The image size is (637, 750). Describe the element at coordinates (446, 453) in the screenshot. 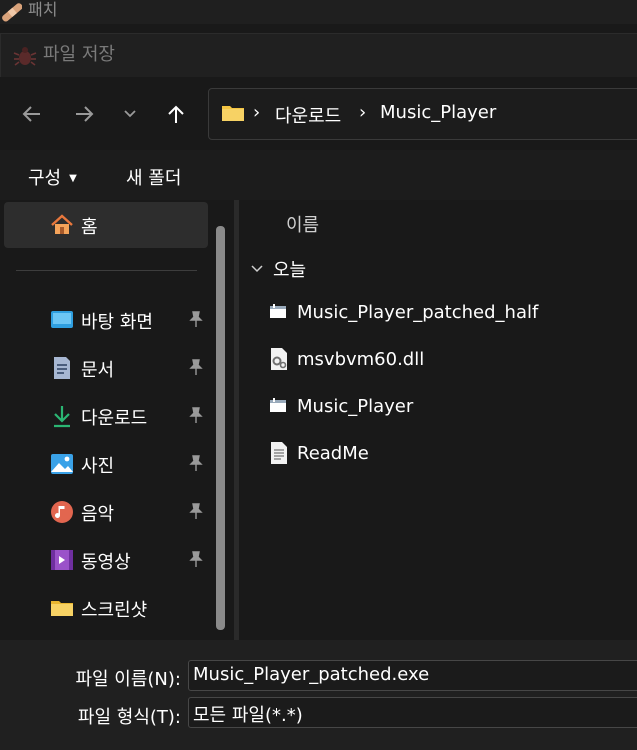

I see `file-row: ReadMe` at that location.